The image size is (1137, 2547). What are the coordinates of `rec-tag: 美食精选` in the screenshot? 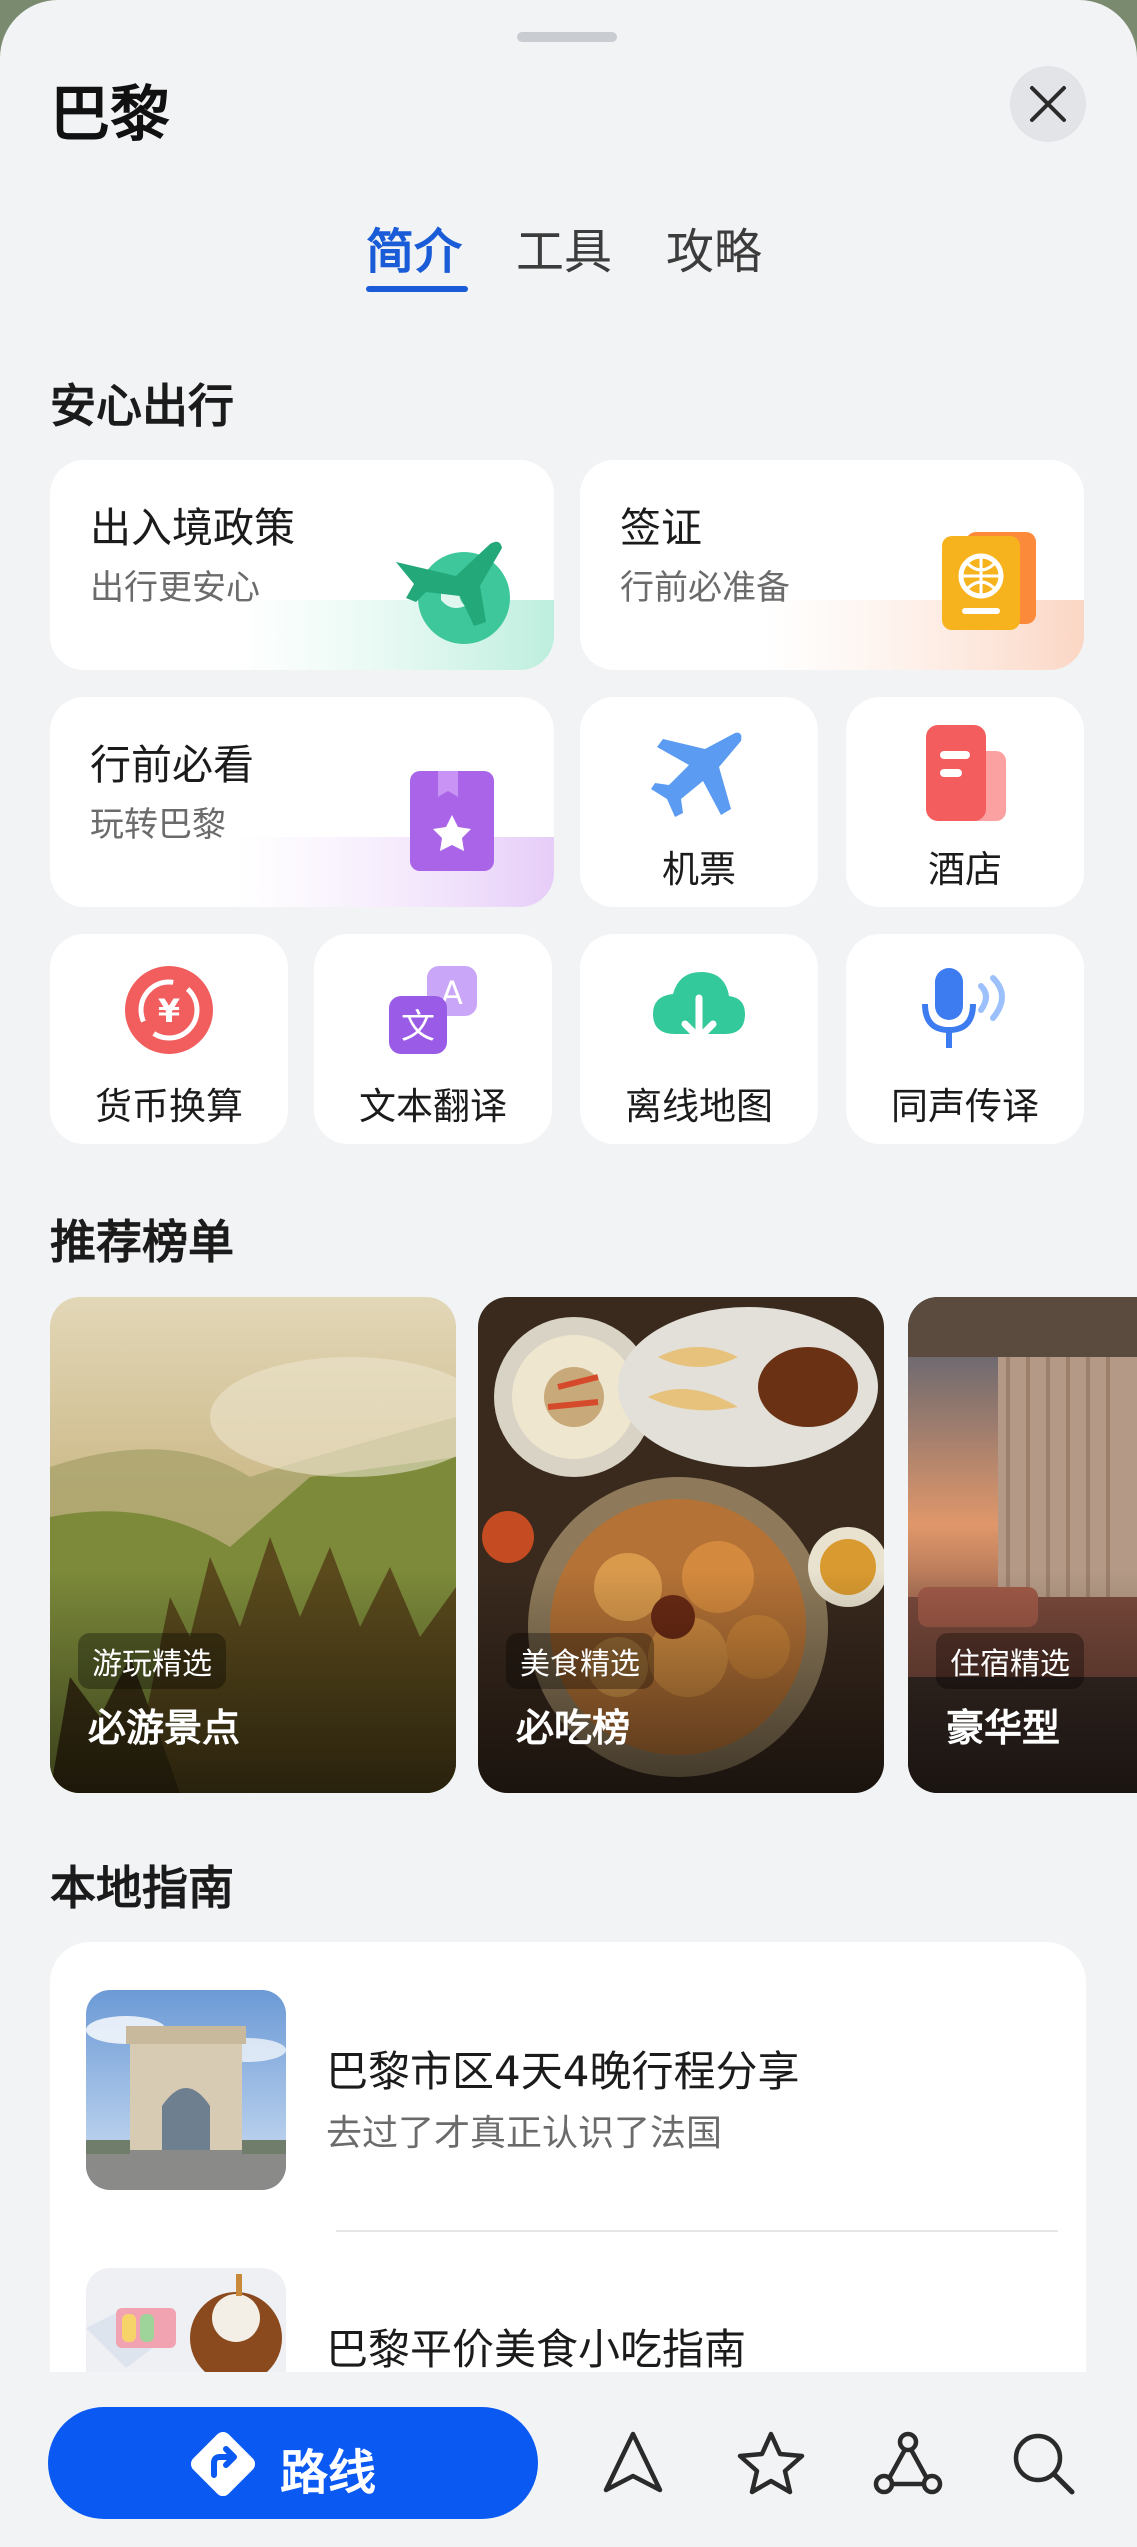 It's located at (580, 1661).